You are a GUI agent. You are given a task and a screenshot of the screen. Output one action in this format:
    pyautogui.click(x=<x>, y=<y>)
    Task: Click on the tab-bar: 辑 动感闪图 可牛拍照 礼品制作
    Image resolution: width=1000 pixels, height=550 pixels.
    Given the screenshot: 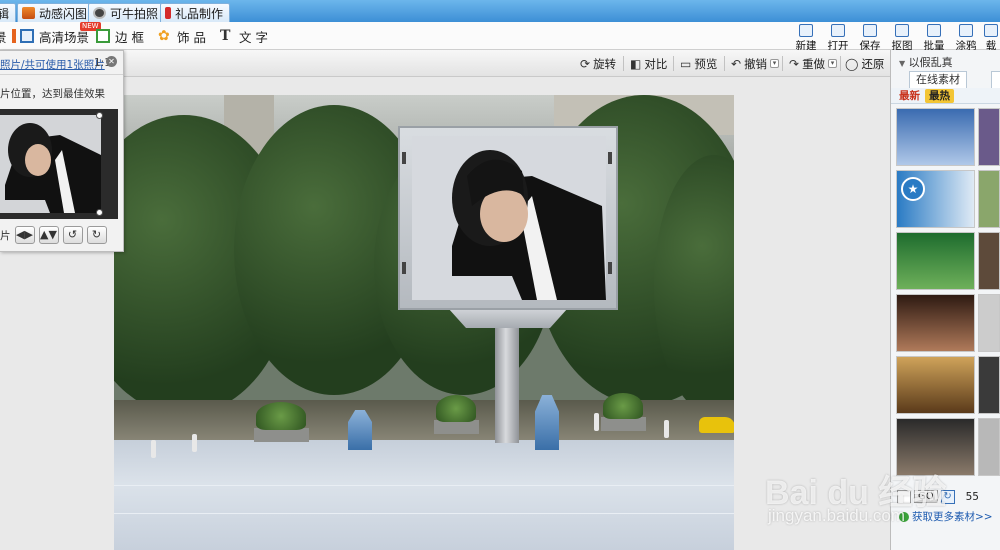 What is the action you would take?
    pyautogui.click(x=500, y=11)
    